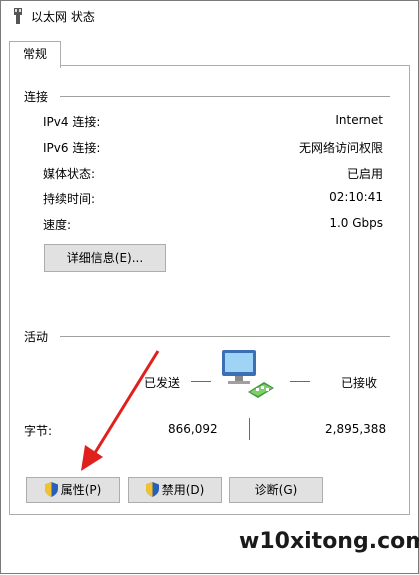 The image size is (419, 575). I want to click on bytes-label: 字节:, so click(38, 431).